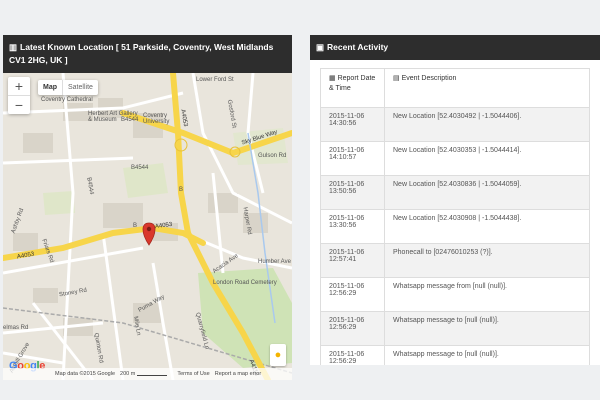 This screenshot has width=600, height=400. Describe the element at coordinates (156, 119) in the screenshot. I see `place-label: Coventry University` at that location.